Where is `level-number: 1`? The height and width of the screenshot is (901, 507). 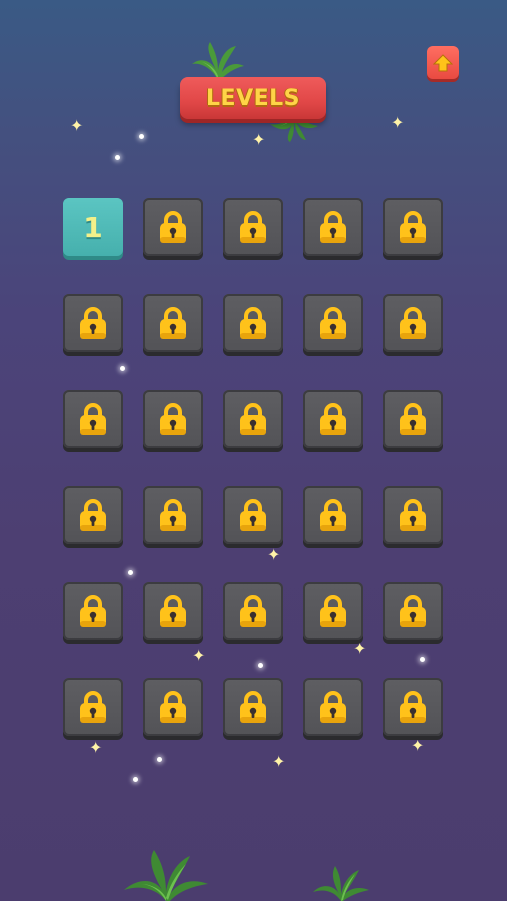
level-number: 1 is located at coordinates (93, 227).